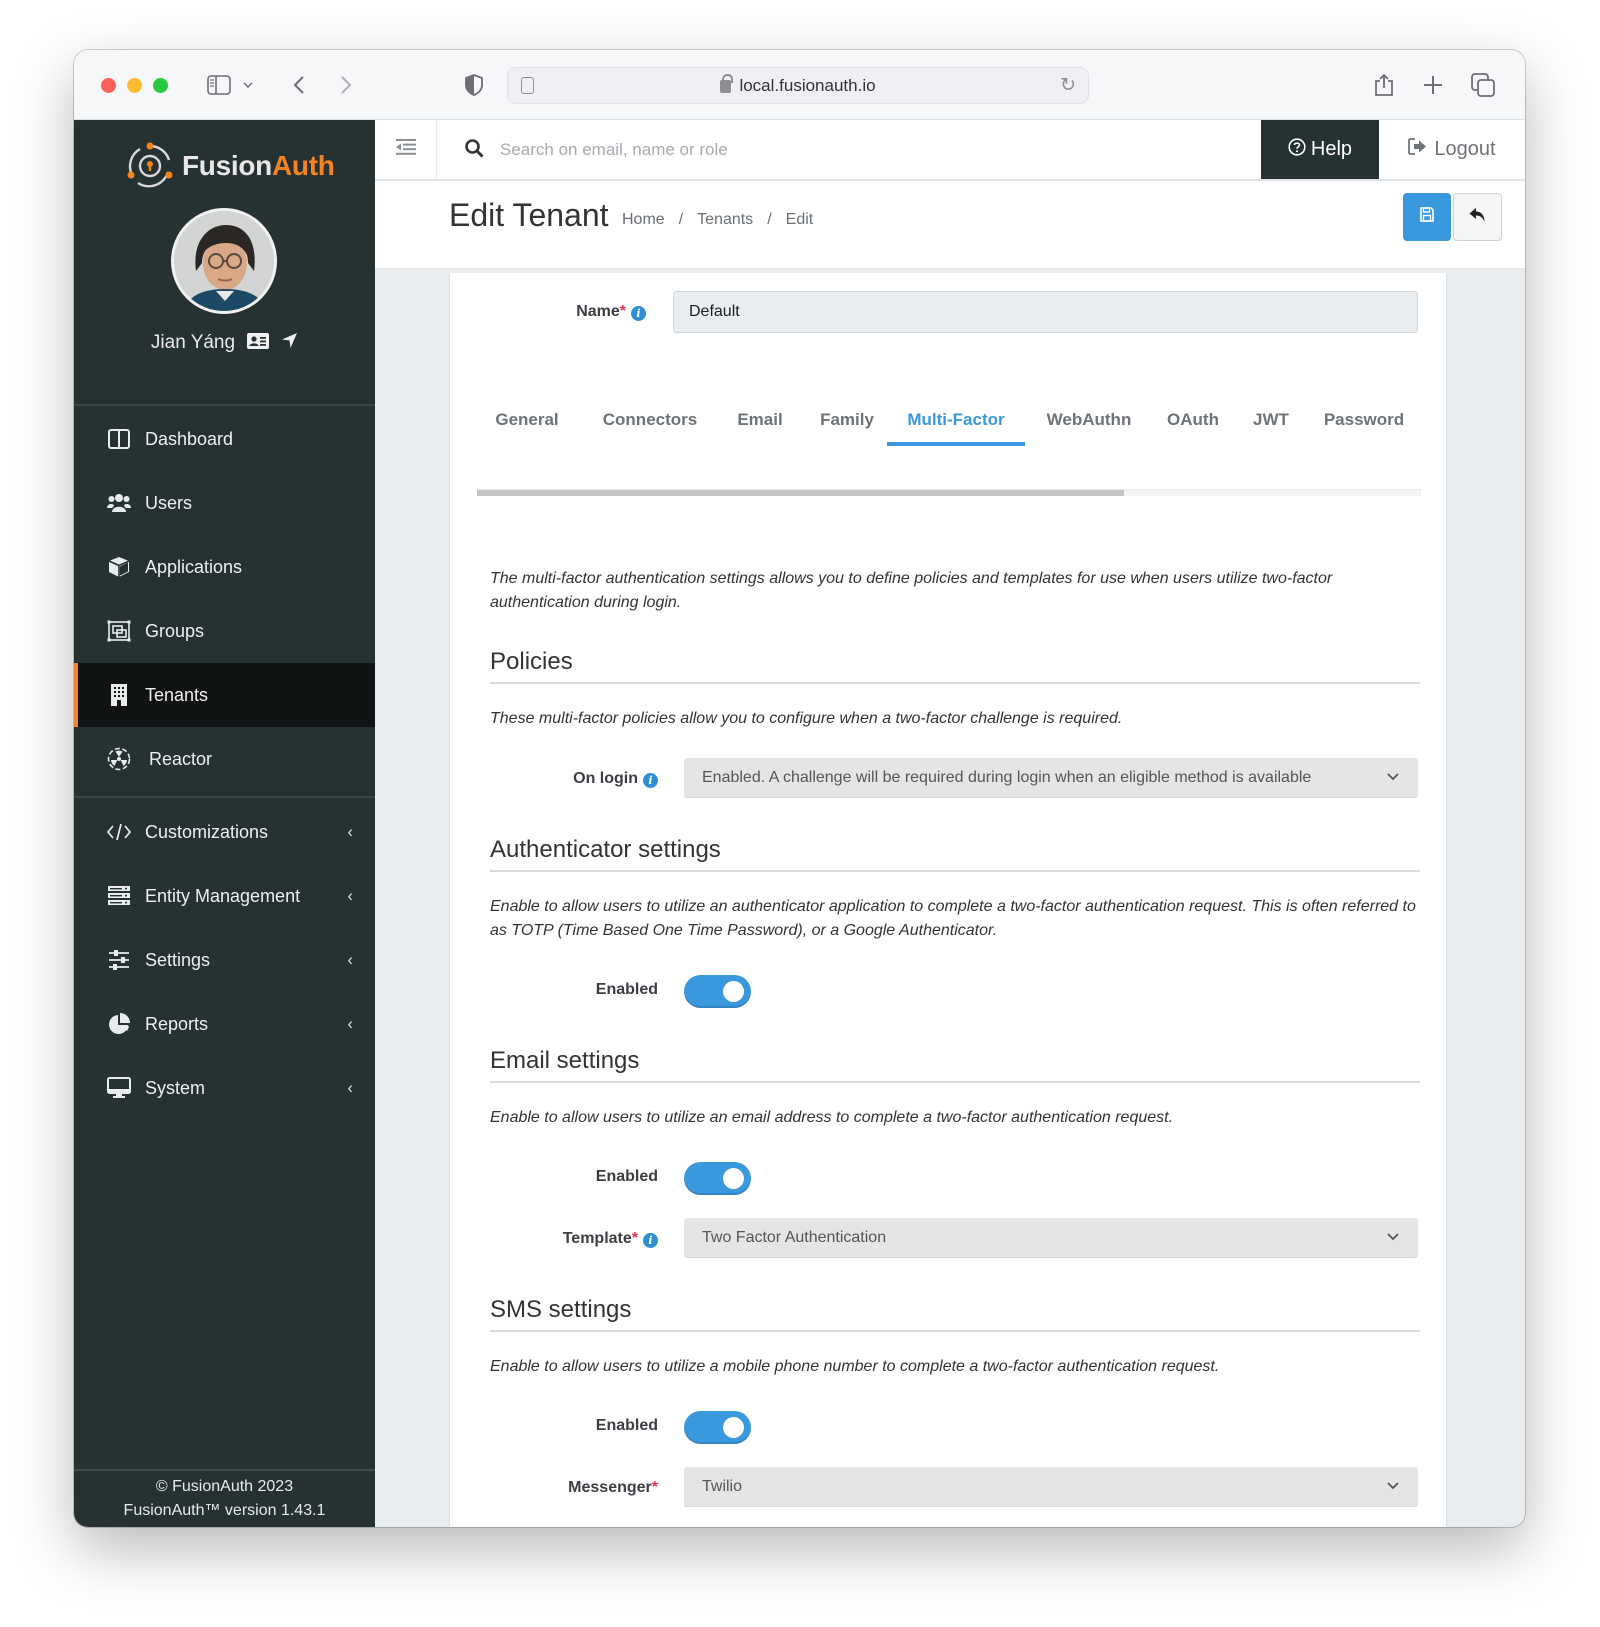  What do you see at coordinates (800, 493) in the screenshot?
I see `tab-scrollbar-thumb` at bounding box center [800, 493].